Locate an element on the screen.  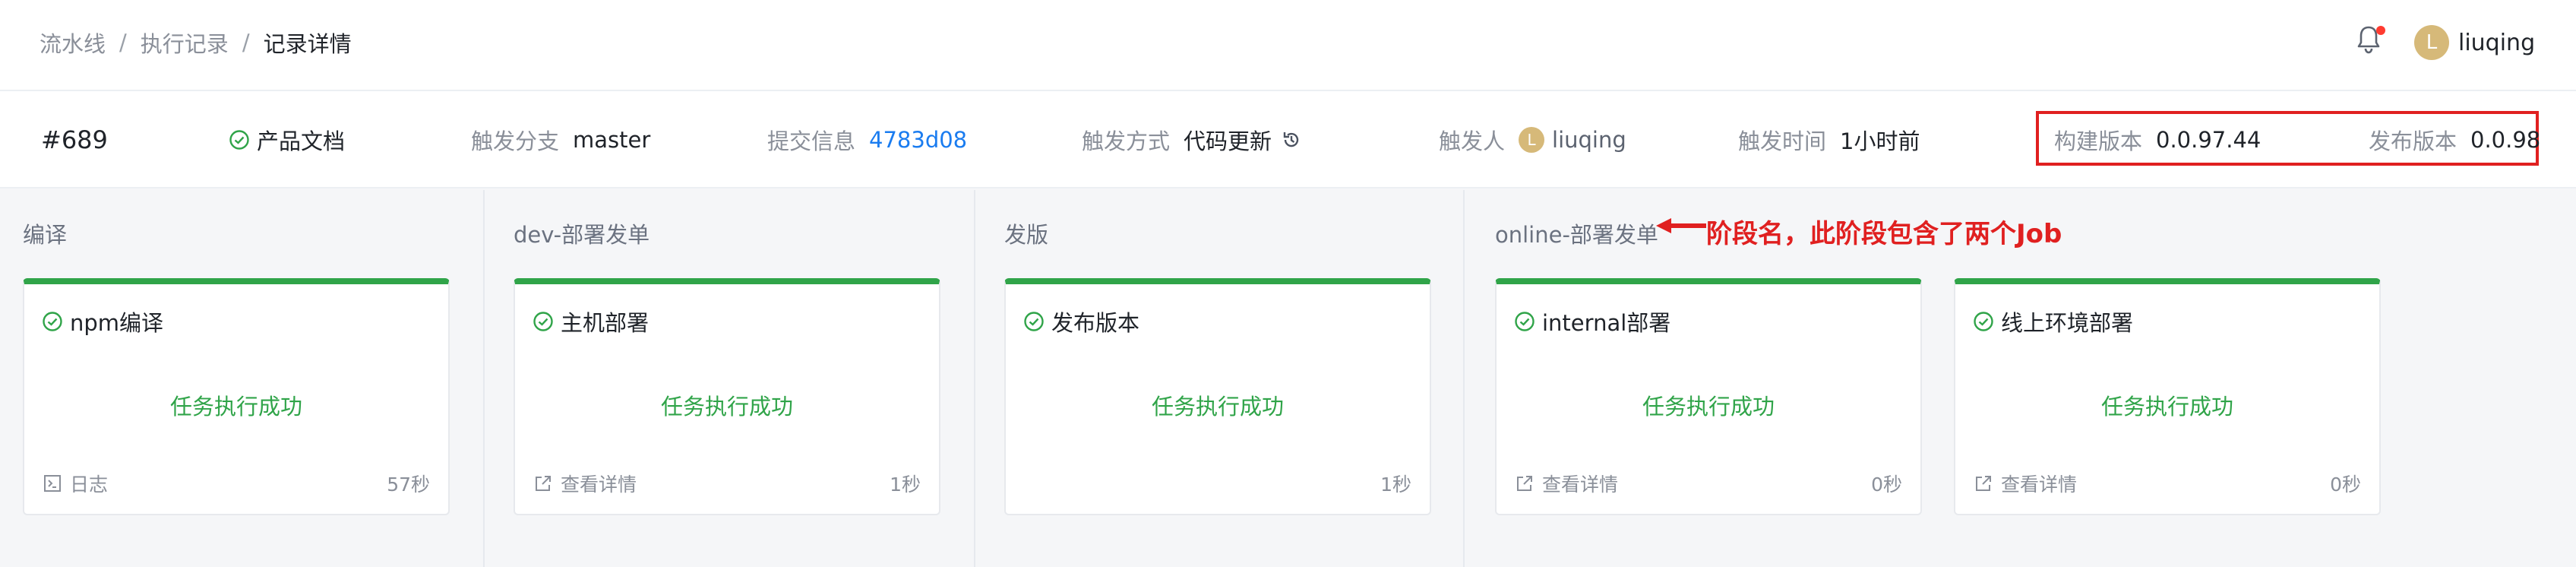
pipeline-name: 产品文档 is located at coordinates (286, 140).